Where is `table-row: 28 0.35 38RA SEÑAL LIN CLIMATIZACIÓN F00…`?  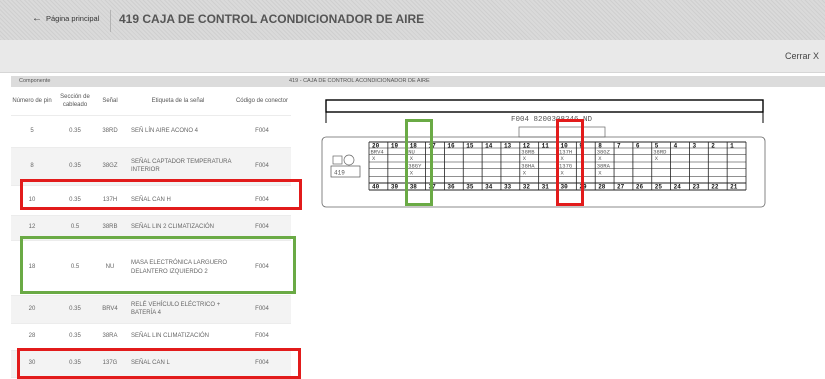
table-row: 28 0.35 38RA SEÑAL LIN CLIMATIZACIÓN F00… is located at coordinates (151, 337).